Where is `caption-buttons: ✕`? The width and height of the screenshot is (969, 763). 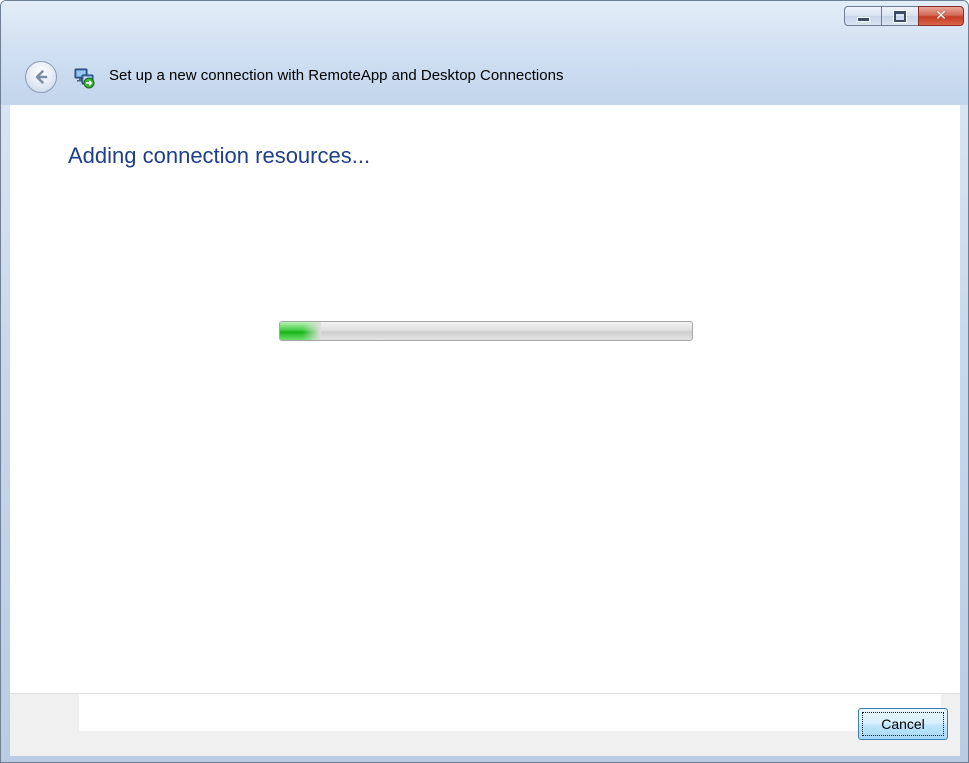
caption-buttons: ✕ is located at coordinates (904, 16).